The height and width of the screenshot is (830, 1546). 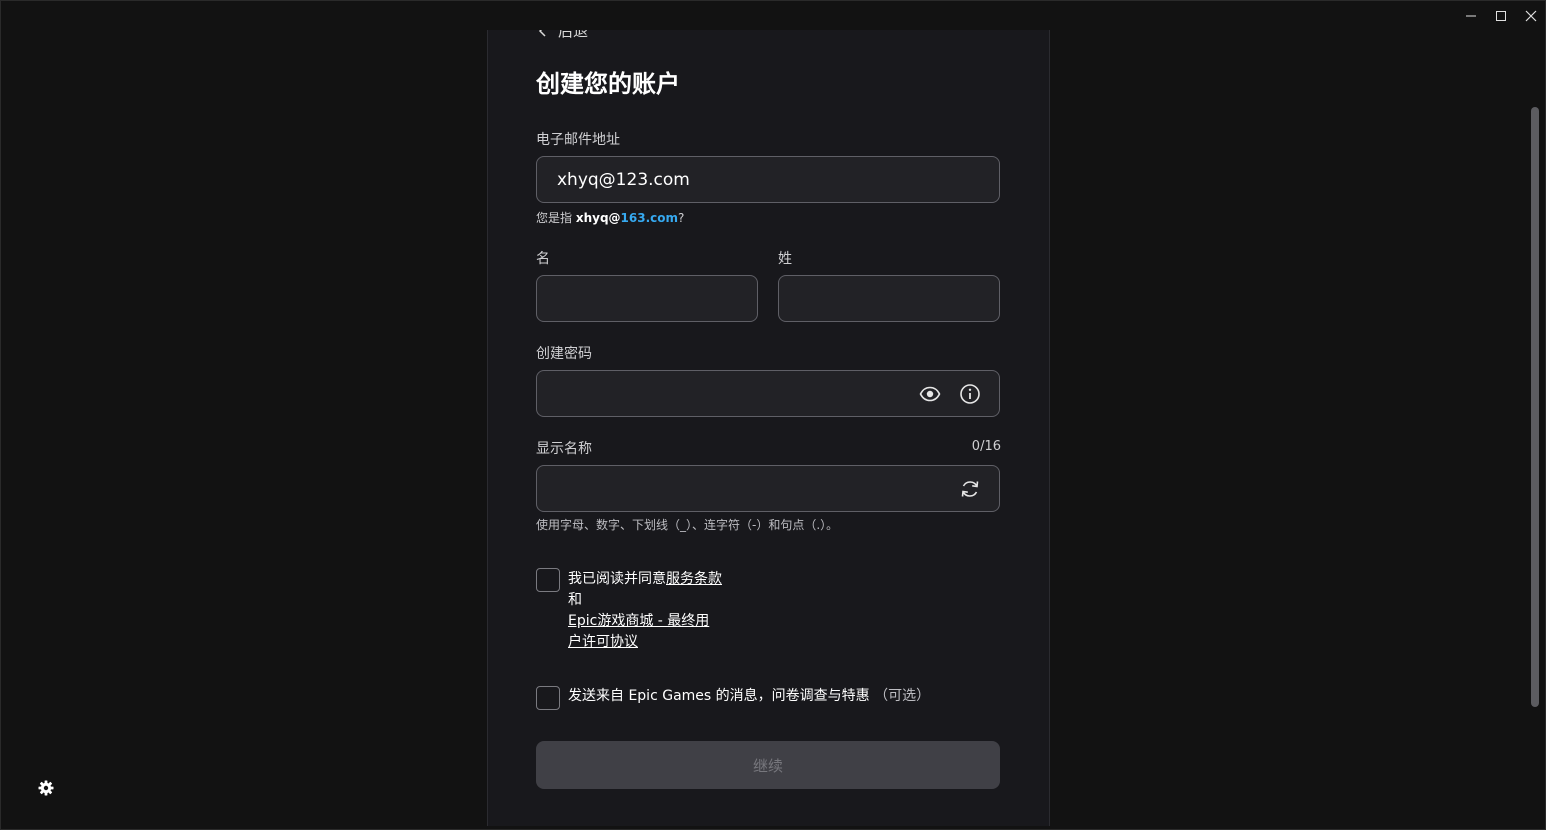 What do you see at coordinates (578, 140) in the screenshot?
I see `email-label: 电子邮件地址` at bounding box center [578, 140].